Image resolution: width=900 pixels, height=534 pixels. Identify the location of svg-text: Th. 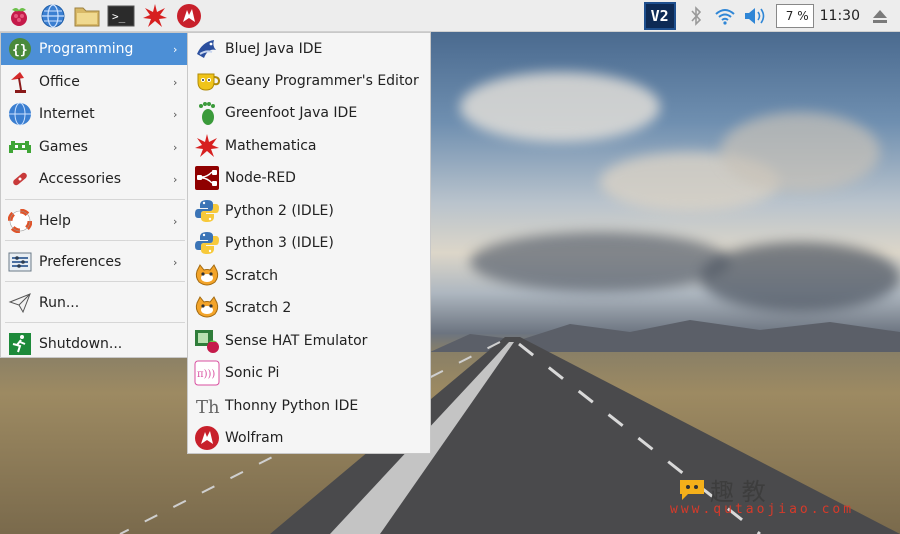
(208, 407).